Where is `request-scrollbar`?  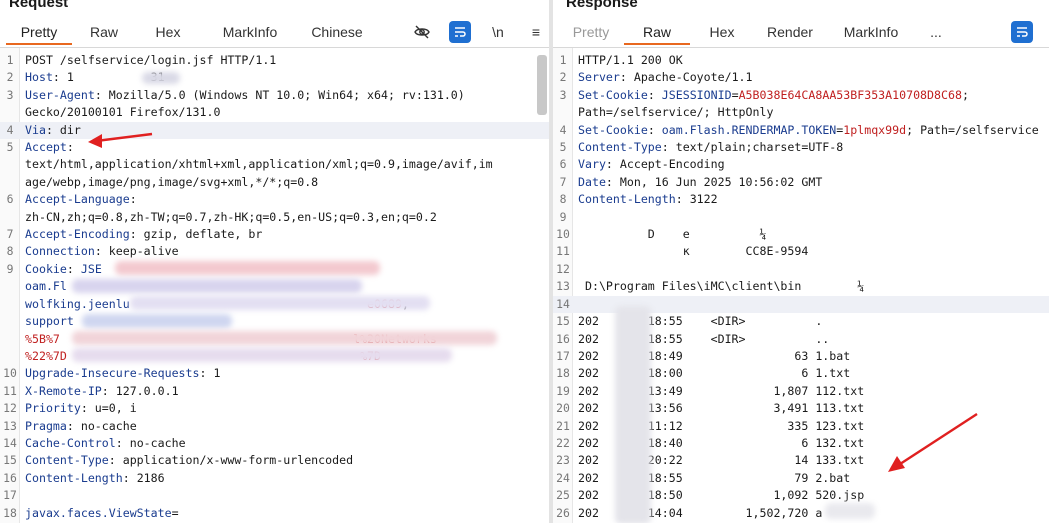
request-scrollbar is located at coordinates (542, 85).